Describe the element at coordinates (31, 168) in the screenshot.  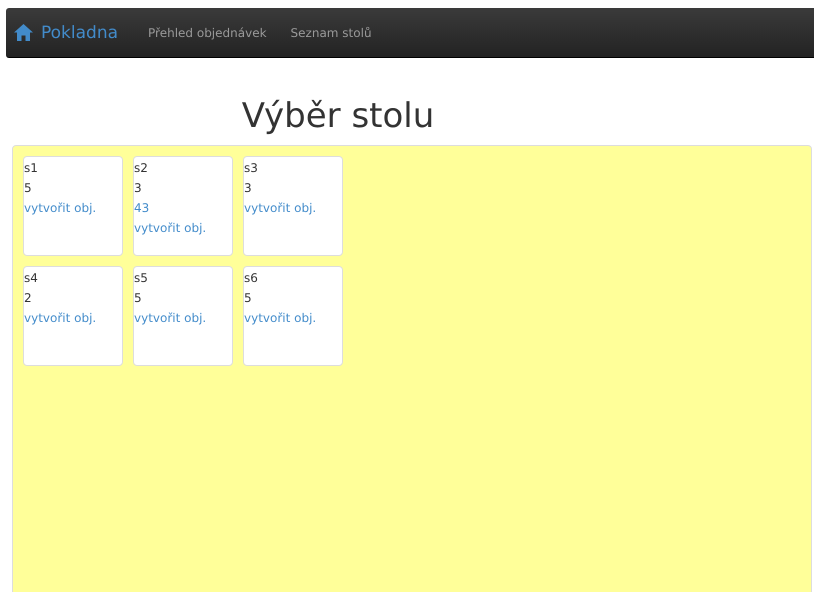
I see `table-name: s1` at that location.